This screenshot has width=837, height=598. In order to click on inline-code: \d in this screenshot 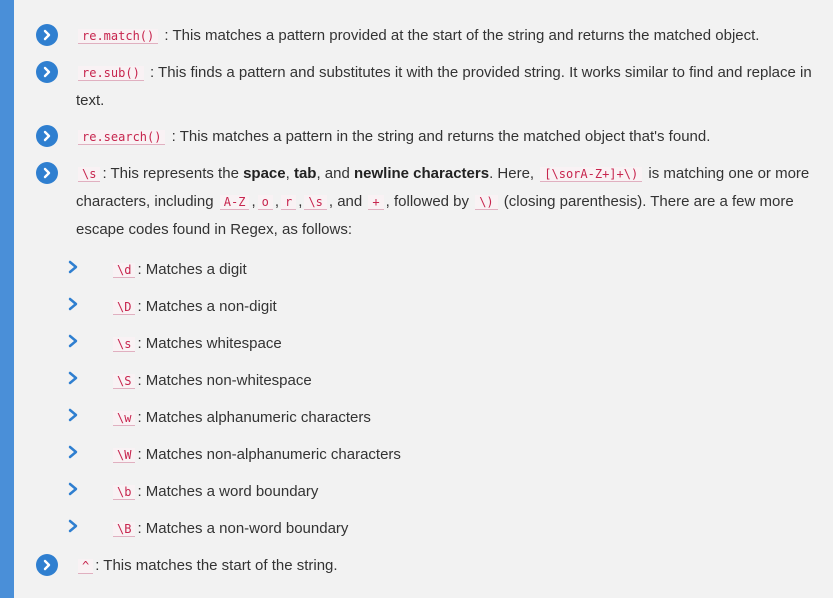, I will do `click(124, 270)`.